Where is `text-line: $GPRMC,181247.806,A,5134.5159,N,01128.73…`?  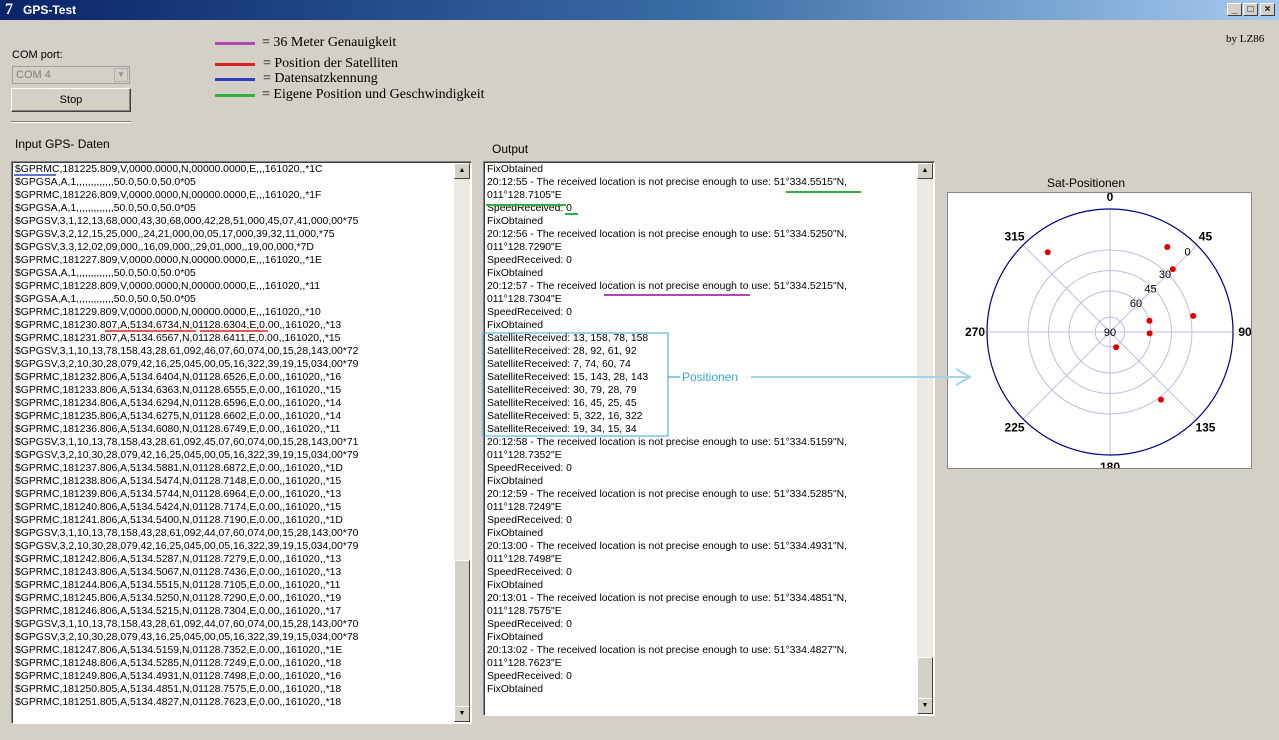
text-line: $GPRMC,181247.806,A,5134.5159,N,01128.73… is located at coordinates (179, 650).